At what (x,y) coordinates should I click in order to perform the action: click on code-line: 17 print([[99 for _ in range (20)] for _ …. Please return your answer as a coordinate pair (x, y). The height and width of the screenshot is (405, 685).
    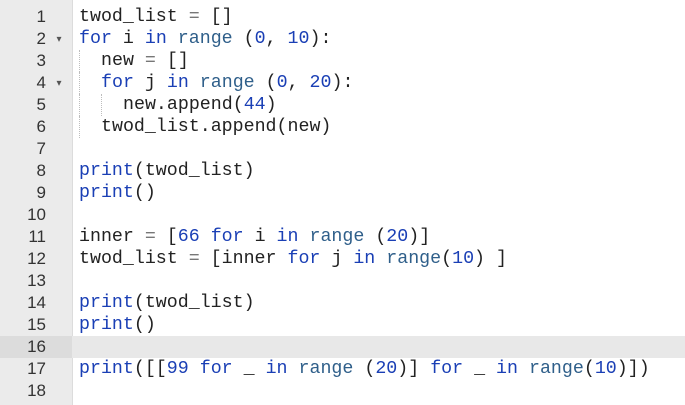
    Looking at the image, I should click on (342, 369).